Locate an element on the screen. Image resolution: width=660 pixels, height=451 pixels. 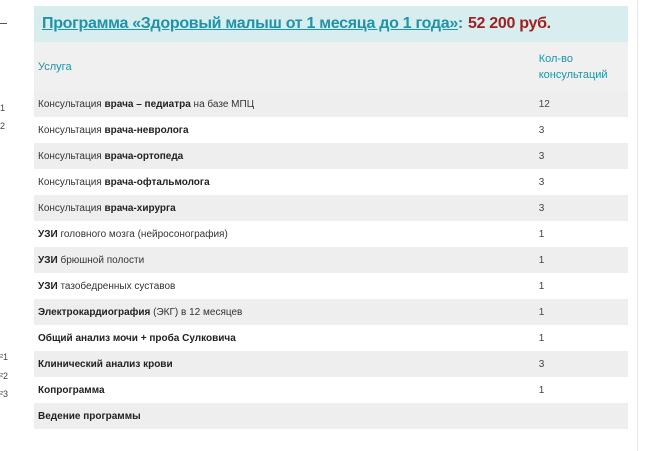
table-row: УЗИ брюшной полости 1 is located at coordinates (331, 260).